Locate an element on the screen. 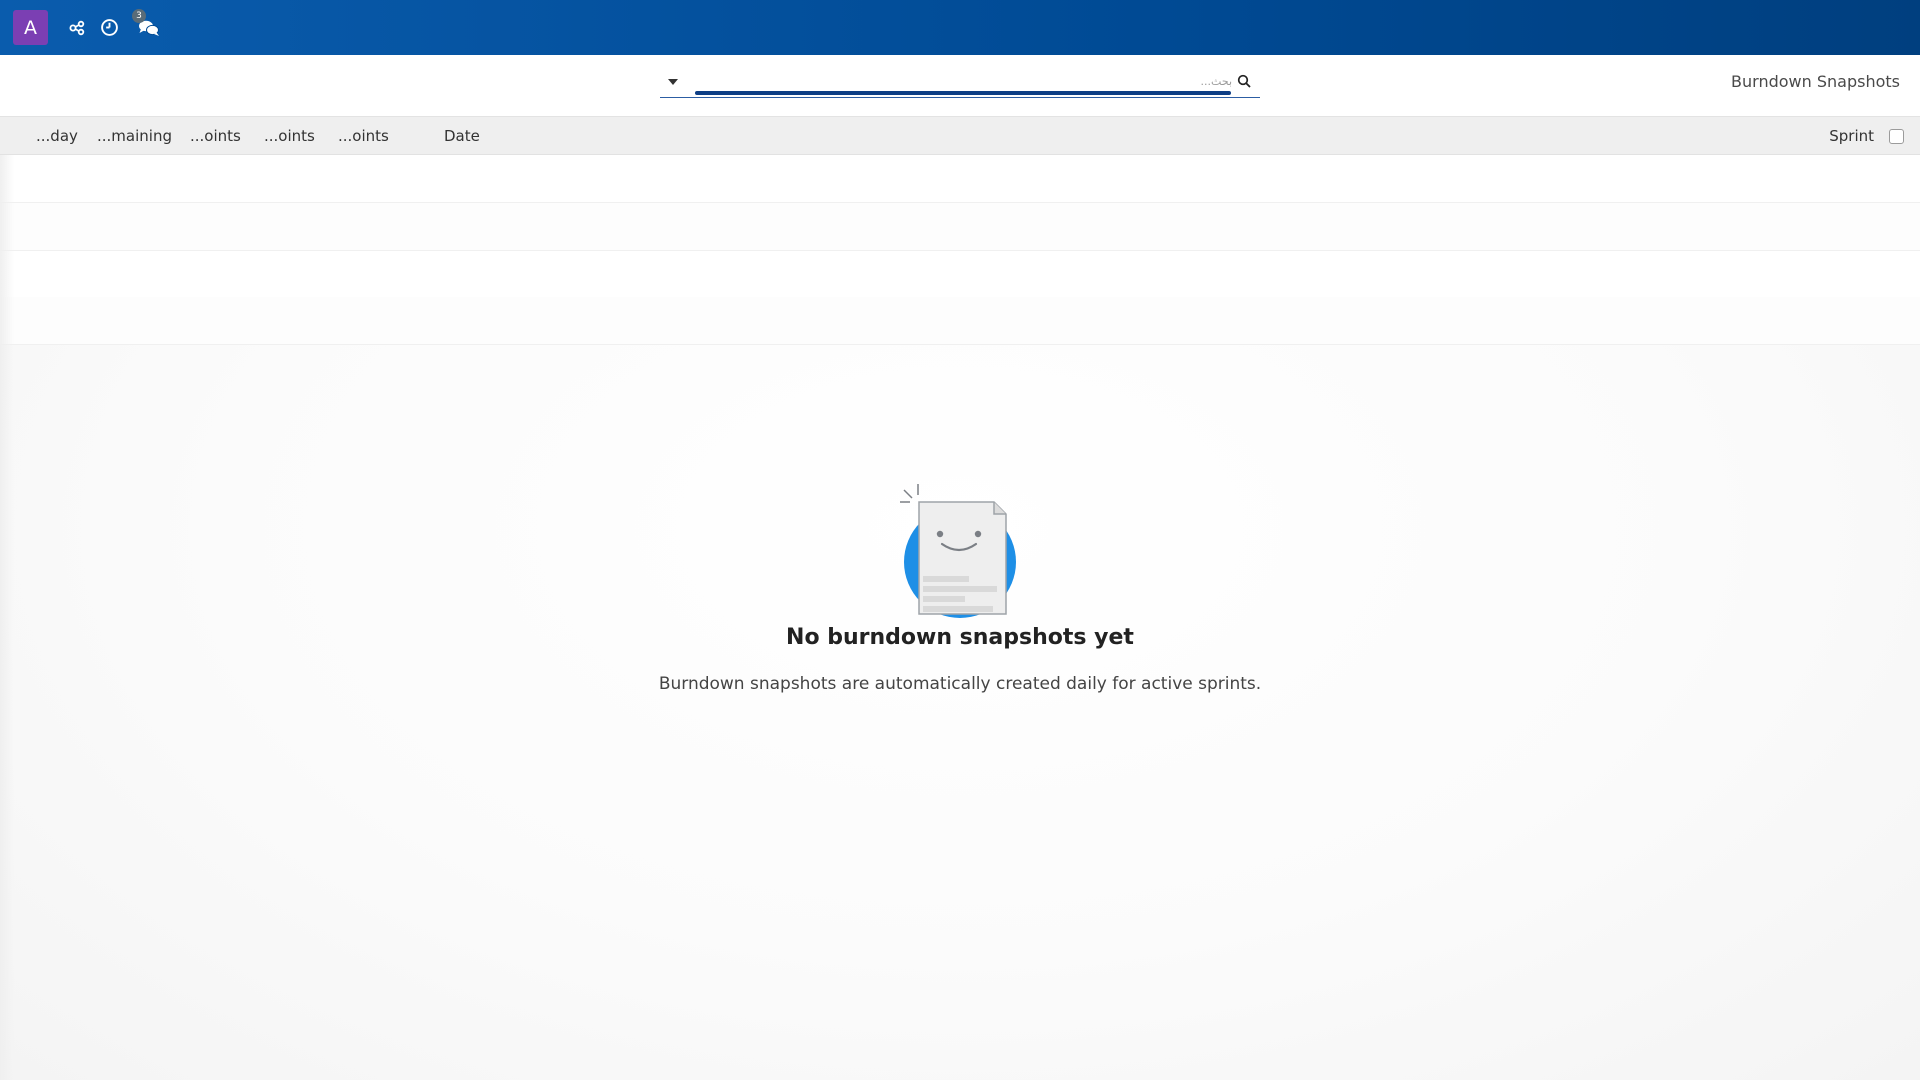 This screenshot has width=1920, height=1080. chat-icon: 3 is located at coordinates (148, 23).